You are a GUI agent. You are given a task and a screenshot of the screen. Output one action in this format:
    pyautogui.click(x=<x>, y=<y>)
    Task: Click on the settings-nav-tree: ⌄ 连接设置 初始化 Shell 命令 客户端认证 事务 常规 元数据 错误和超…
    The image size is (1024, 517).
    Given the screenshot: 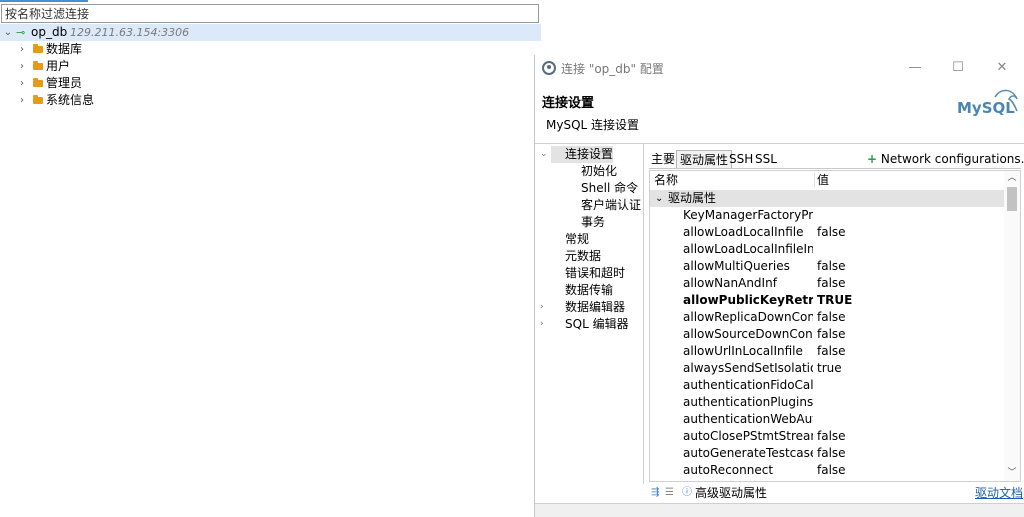 What is the action you would take?
    pyautogui.click(x=589, y=314)
    